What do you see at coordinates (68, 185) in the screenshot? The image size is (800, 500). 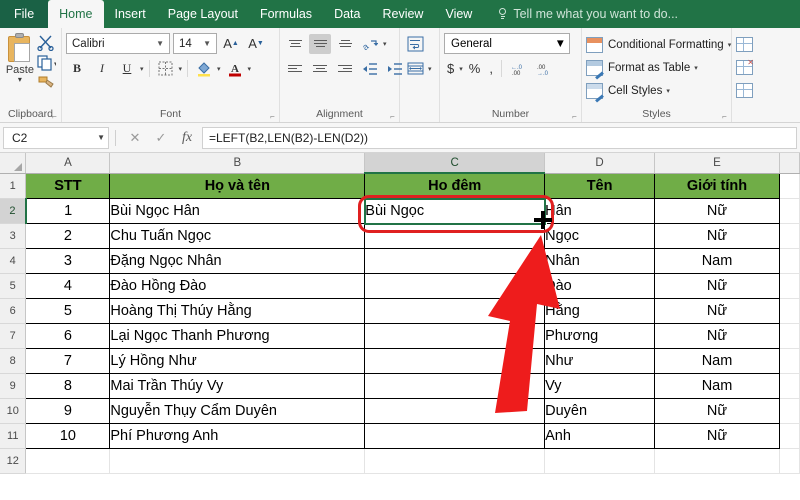 I see `header-cell-stt: STT` at bounding box center [68, 185].